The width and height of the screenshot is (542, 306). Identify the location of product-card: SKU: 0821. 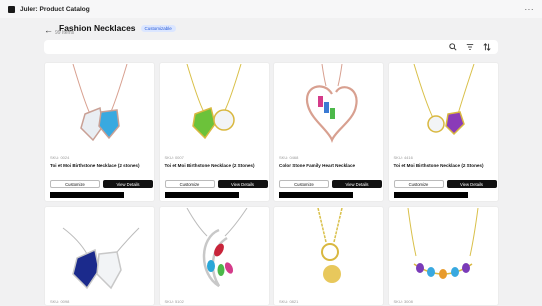
(328, 256).